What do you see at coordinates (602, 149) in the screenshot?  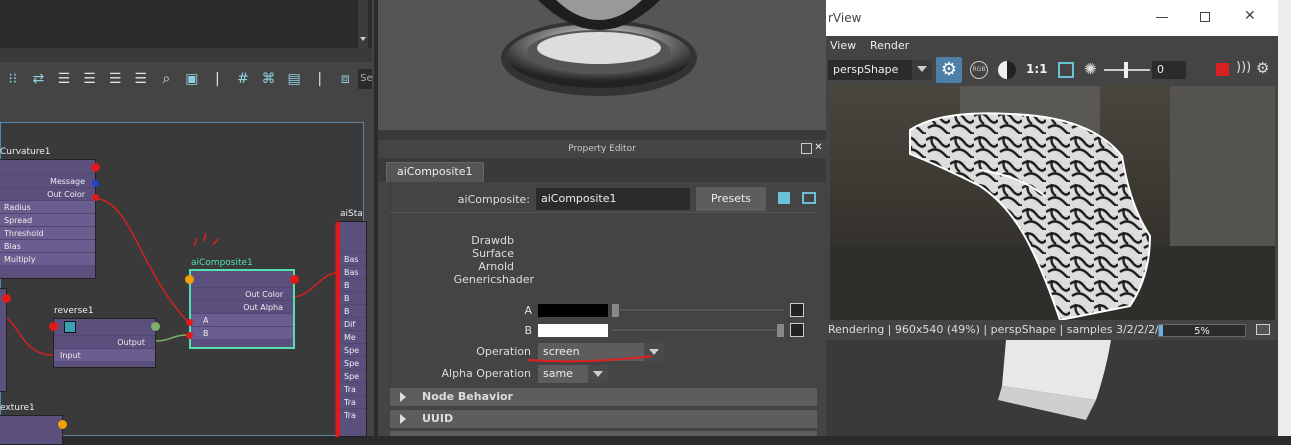 I see `property-editor-title: Property Editor ✕` at bounding box center [602, 149].